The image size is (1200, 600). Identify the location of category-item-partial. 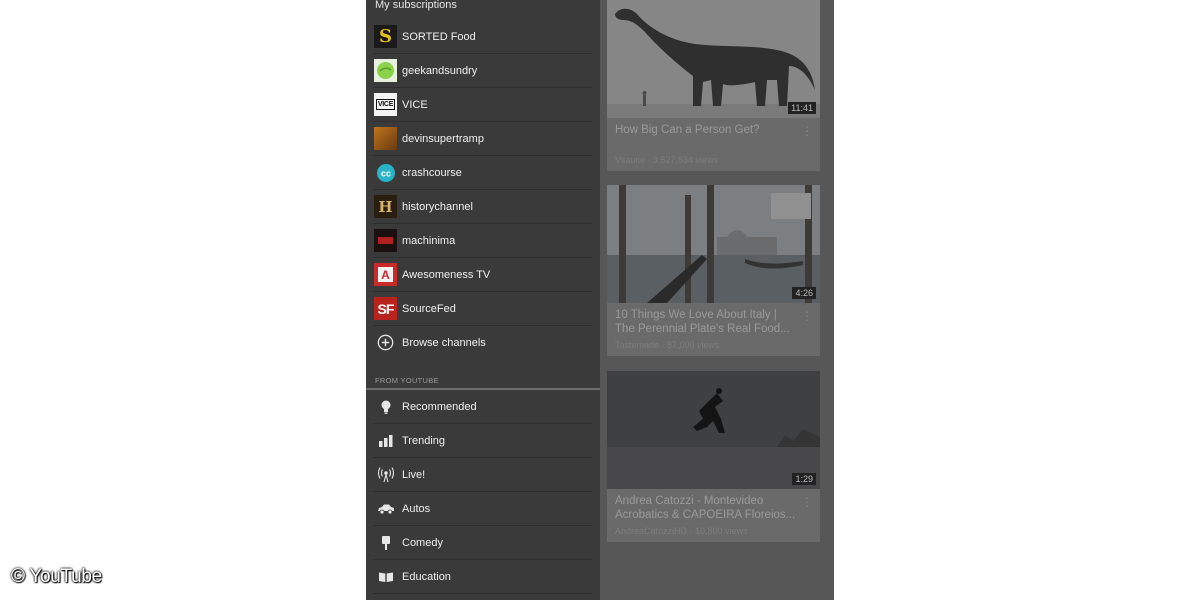
(482, 597).